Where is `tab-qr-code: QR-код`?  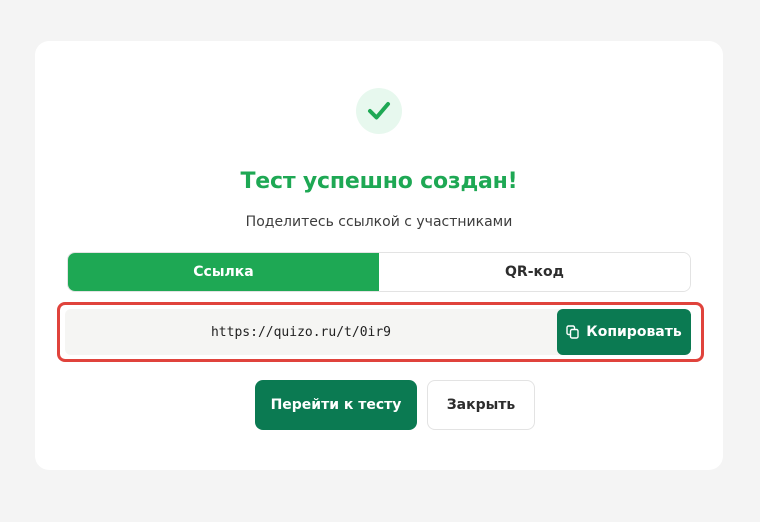
tab-qr-code: QR-код is located at coordinates (534, 272).